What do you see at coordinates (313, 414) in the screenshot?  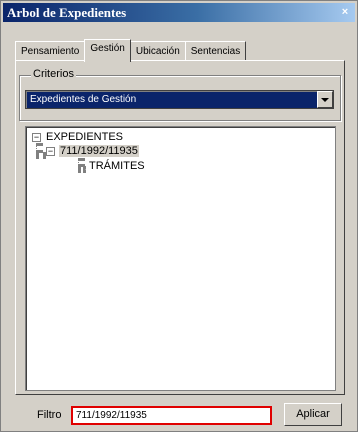 I see `apply-button: Aplicar` at bounding box center [313, 414].